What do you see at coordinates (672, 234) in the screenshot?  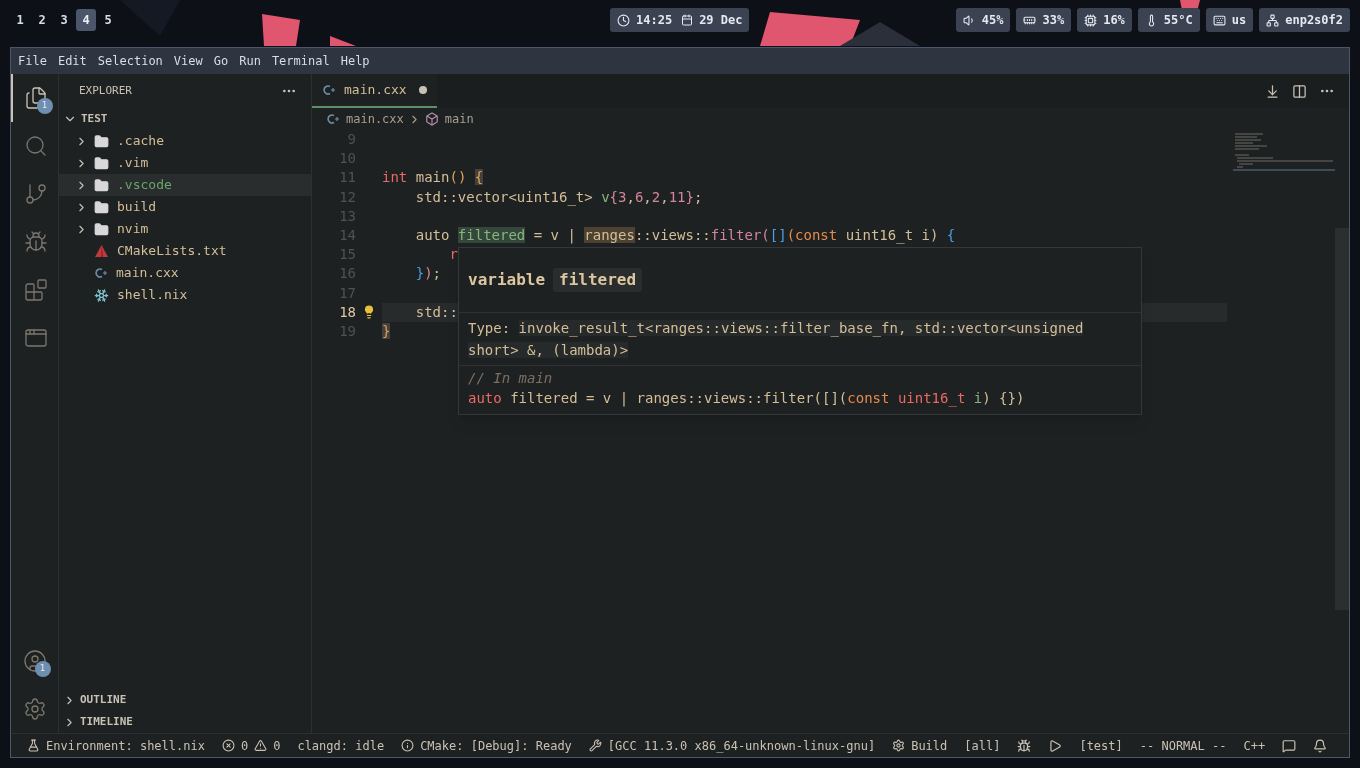 I see `code-token: ::views::` at bounding box center [672, 234].